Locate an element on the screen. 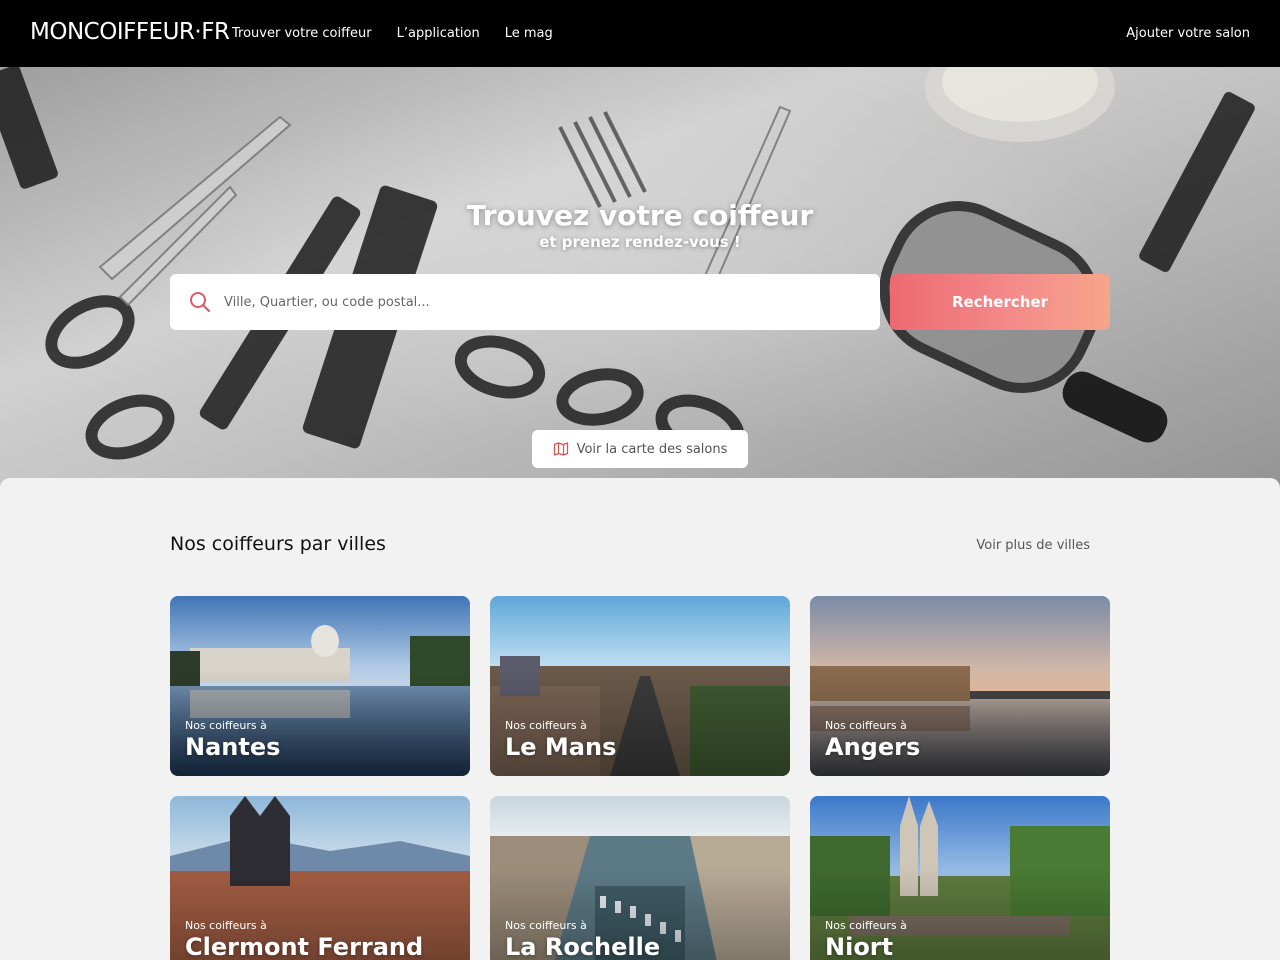 This screenshot has height=960, width=1280. card-city-name: Nantes is located at coordinates (233, 747).